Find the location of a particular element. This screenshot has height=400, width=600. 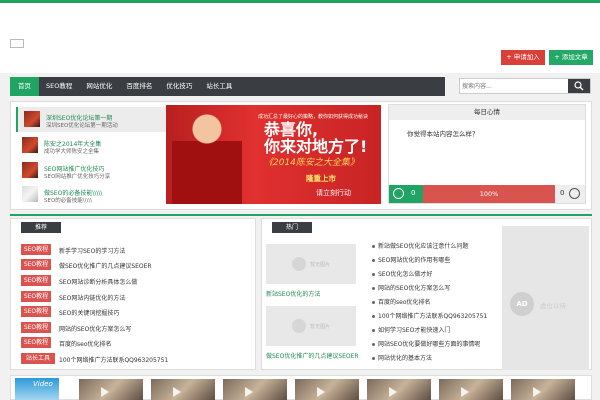

list-item: 100个网络推广方法联系QQ963205751 is located at coordinates (429, 317).